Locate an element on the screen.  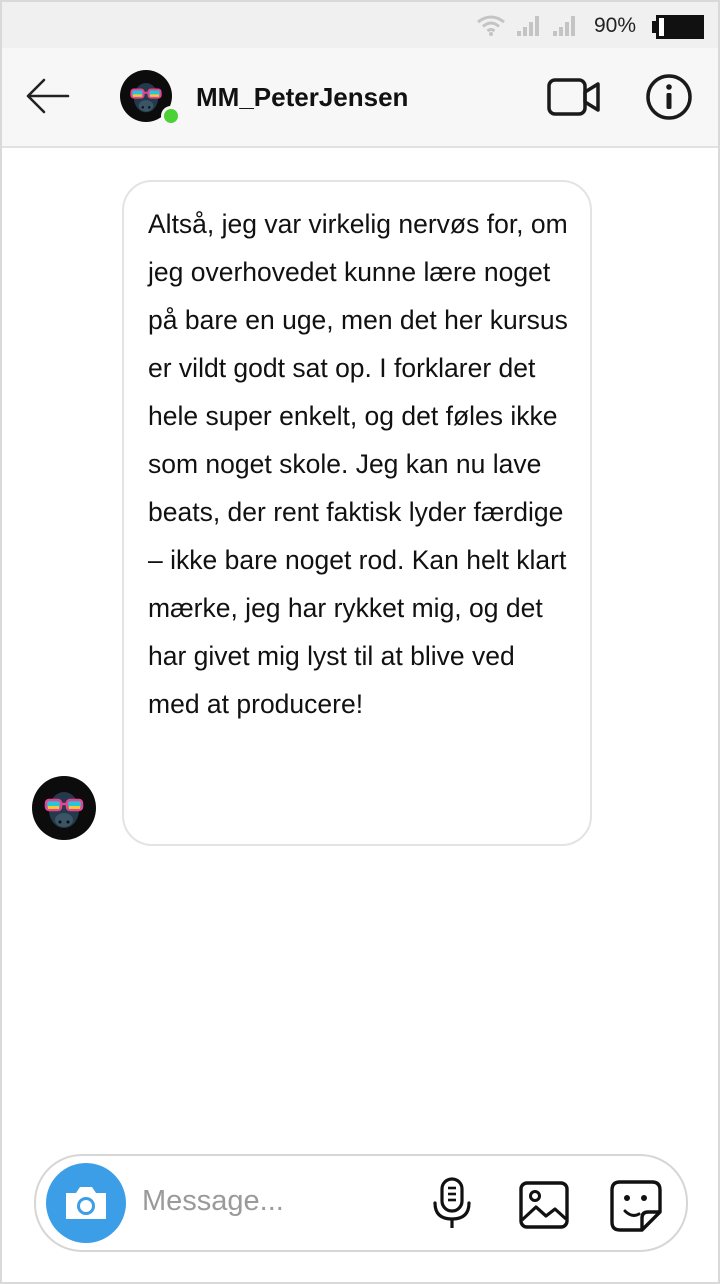
sticker-icon is located at coordinates (636, 1206).